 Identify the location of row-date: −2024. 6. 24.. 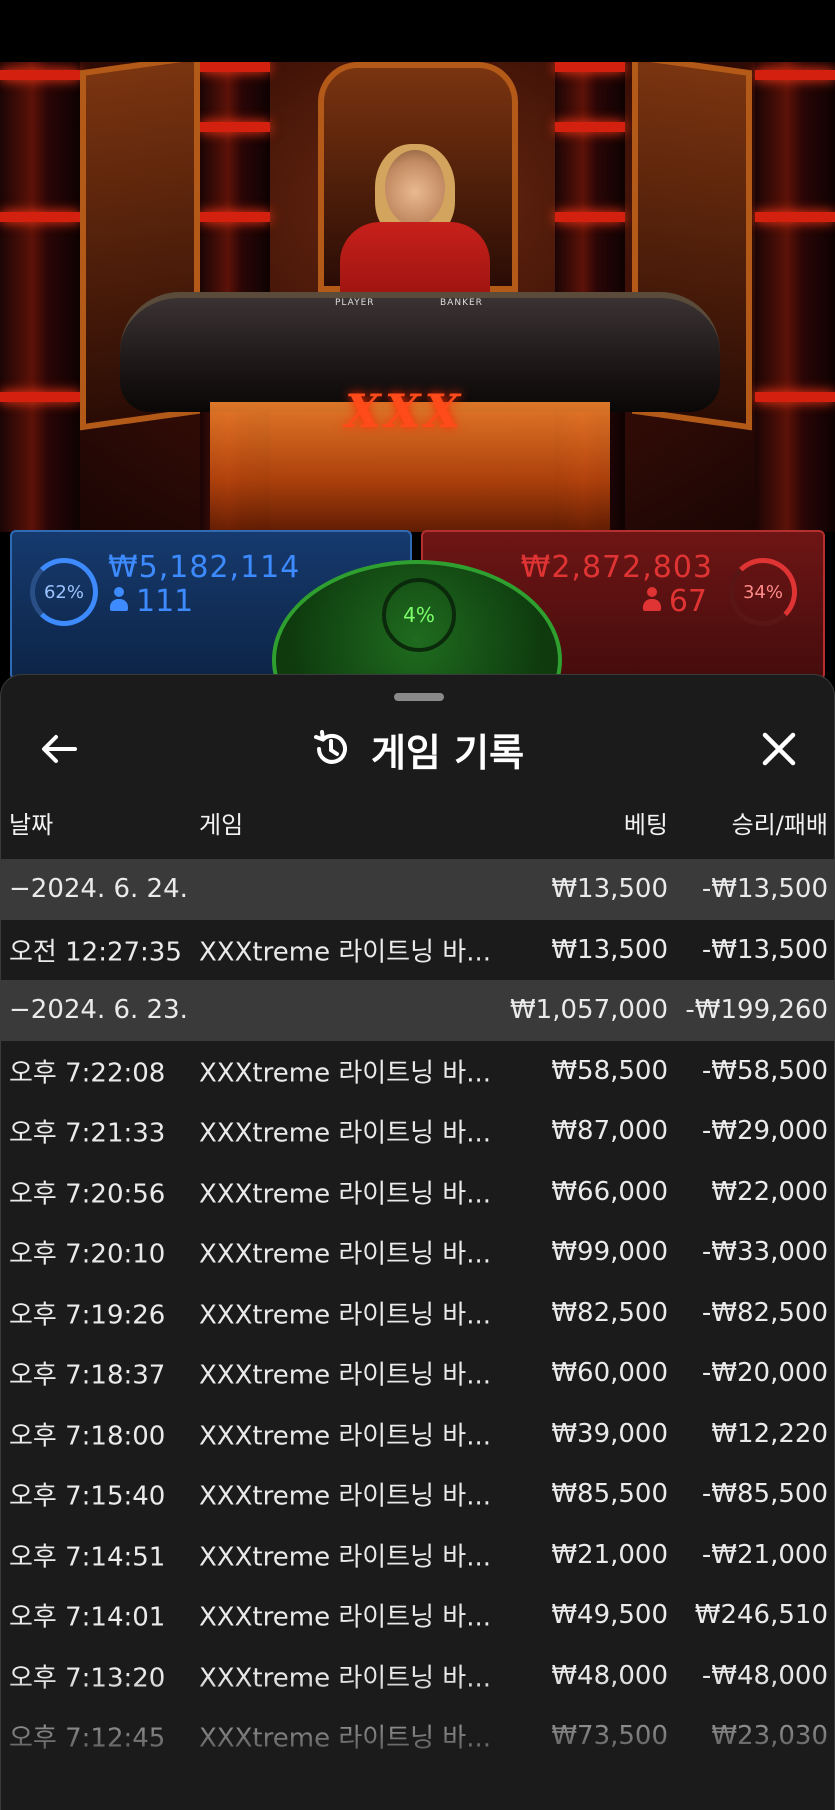
(98, 889).